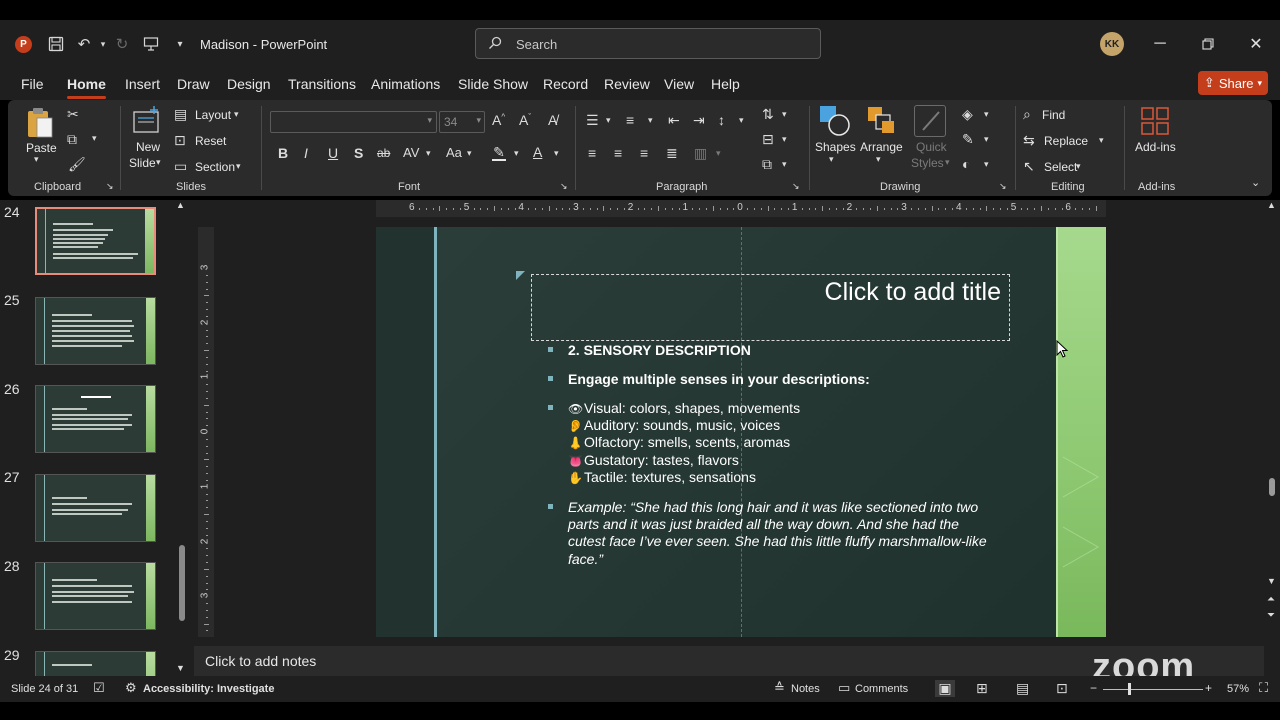 This screenshot has height=720, width=1280. What do you see at coordinates (142, 163) in the screenshot?
I see `new-slide-label-line2: Slide` at bounding box center [142, 163].